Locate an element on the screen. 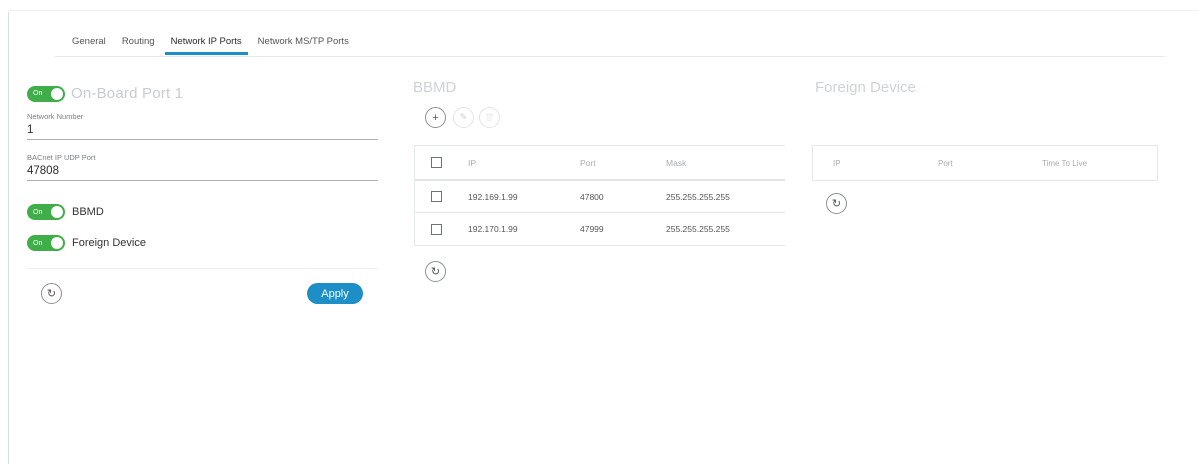  foreign-device-table: IP Port Time To Live is located at coordinates (985, 163).